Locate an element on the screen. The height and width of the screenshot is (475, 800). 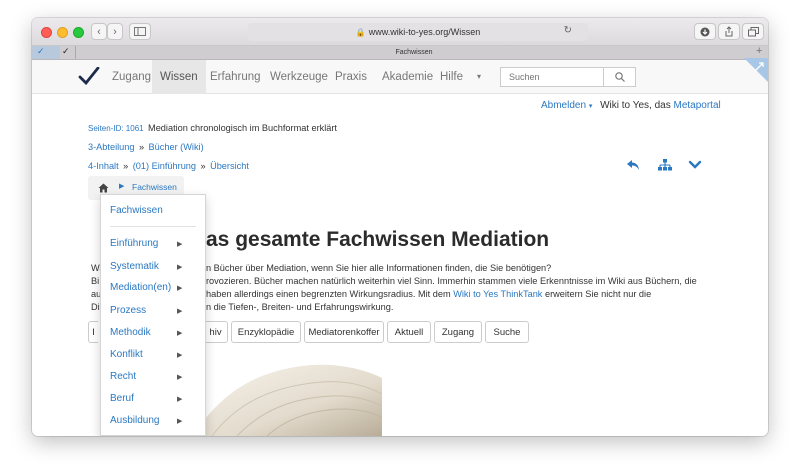
nav-more-dropdown: ▾ is located at coordinates (479, 77).